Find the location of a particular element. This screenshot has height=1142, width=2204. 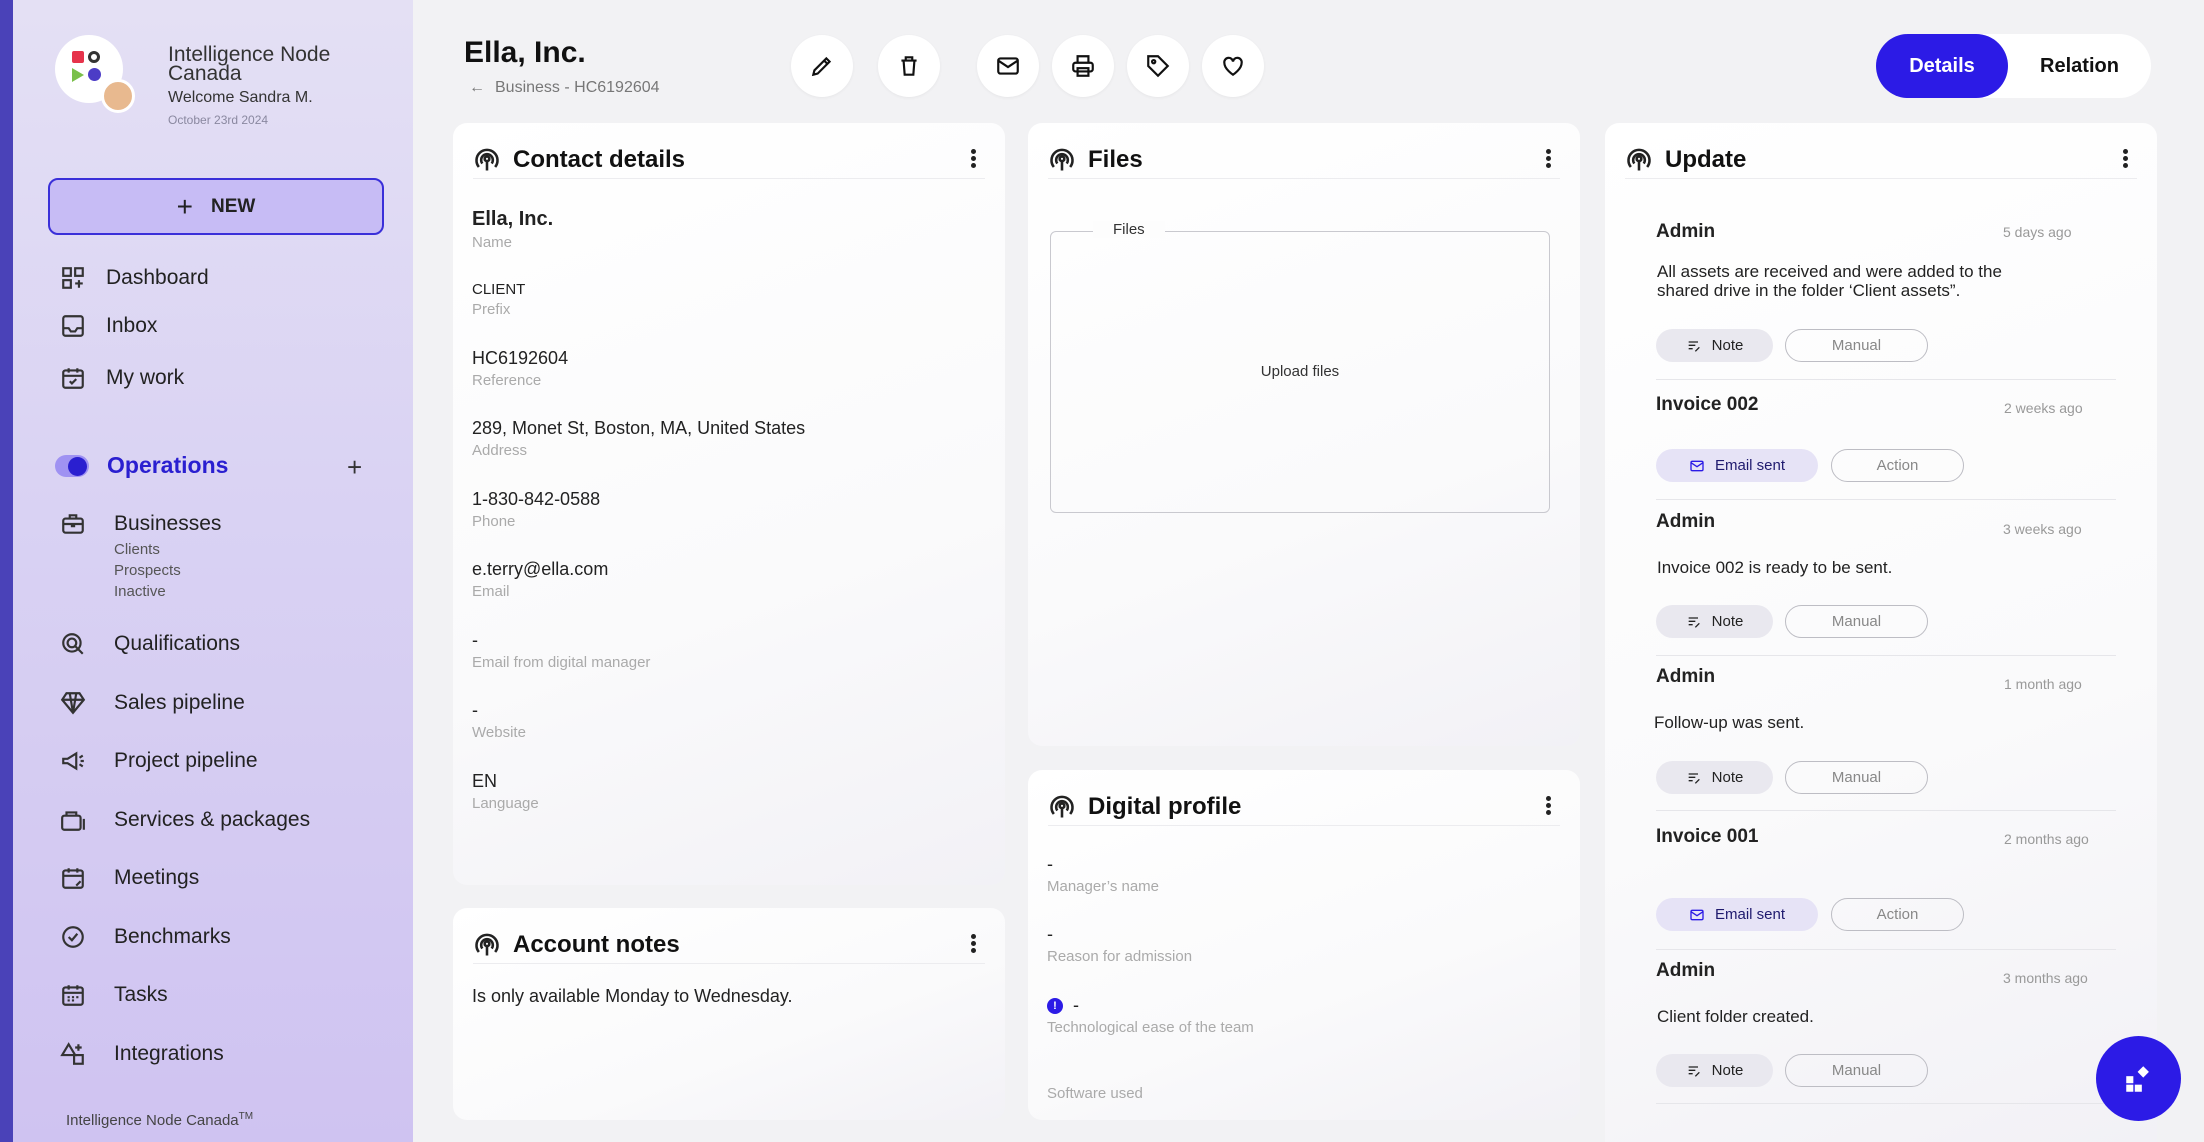

upload-dropzone: Files Upload files is located at coordinates (1300, 367).